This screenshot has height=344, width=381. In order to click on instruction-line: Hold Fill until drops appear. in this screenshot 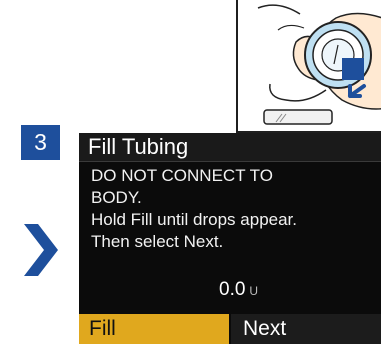, I will do `click(194, 219)`.